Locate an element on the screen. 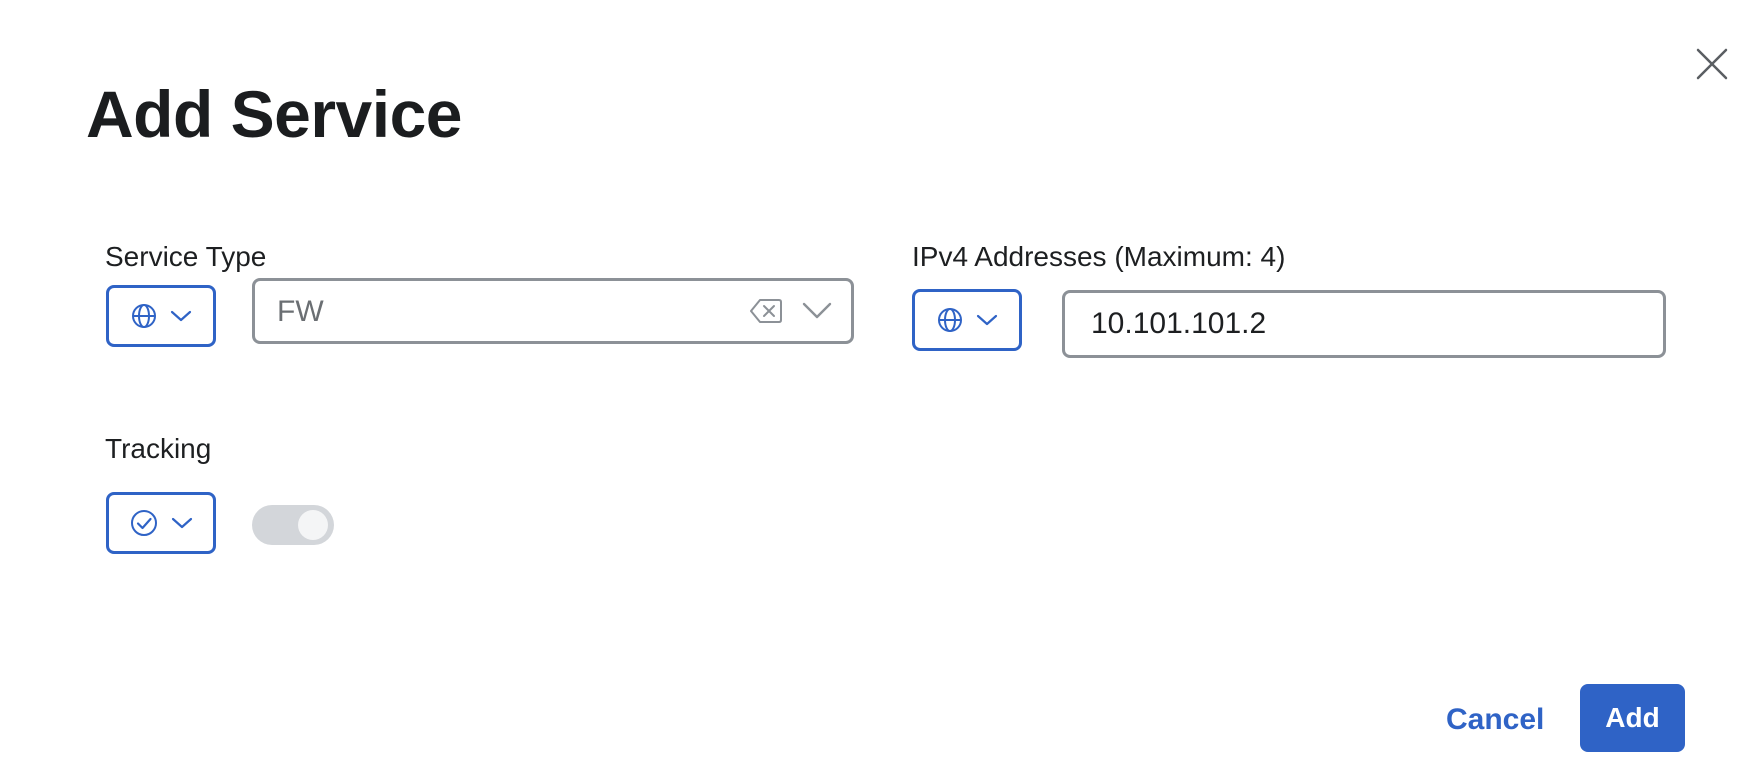 The width and height of the screenshot is (1762, 768). ipv4-addresses-label: IPv4 Addresses (Maximum: 4) is located at coordinates (1099, 256).